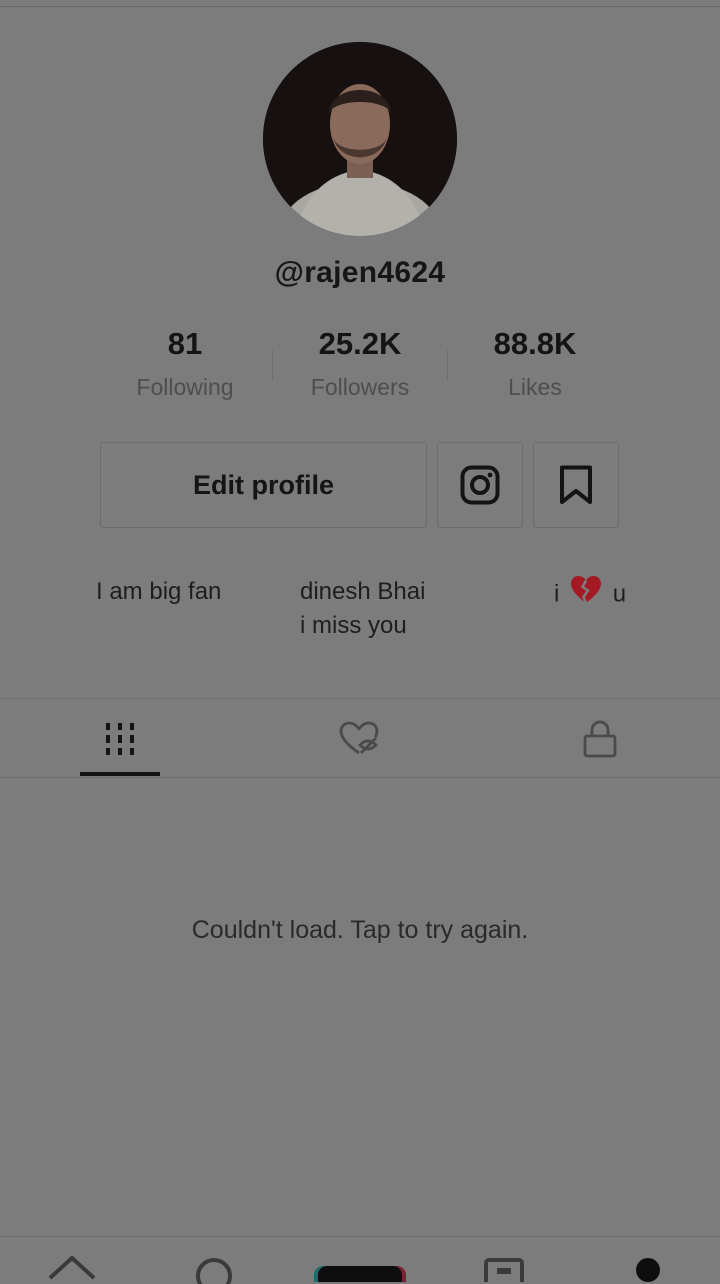 The width and height of the screenshot is (720, 1284). I want to click on following-label: Following, so click(185, 387).